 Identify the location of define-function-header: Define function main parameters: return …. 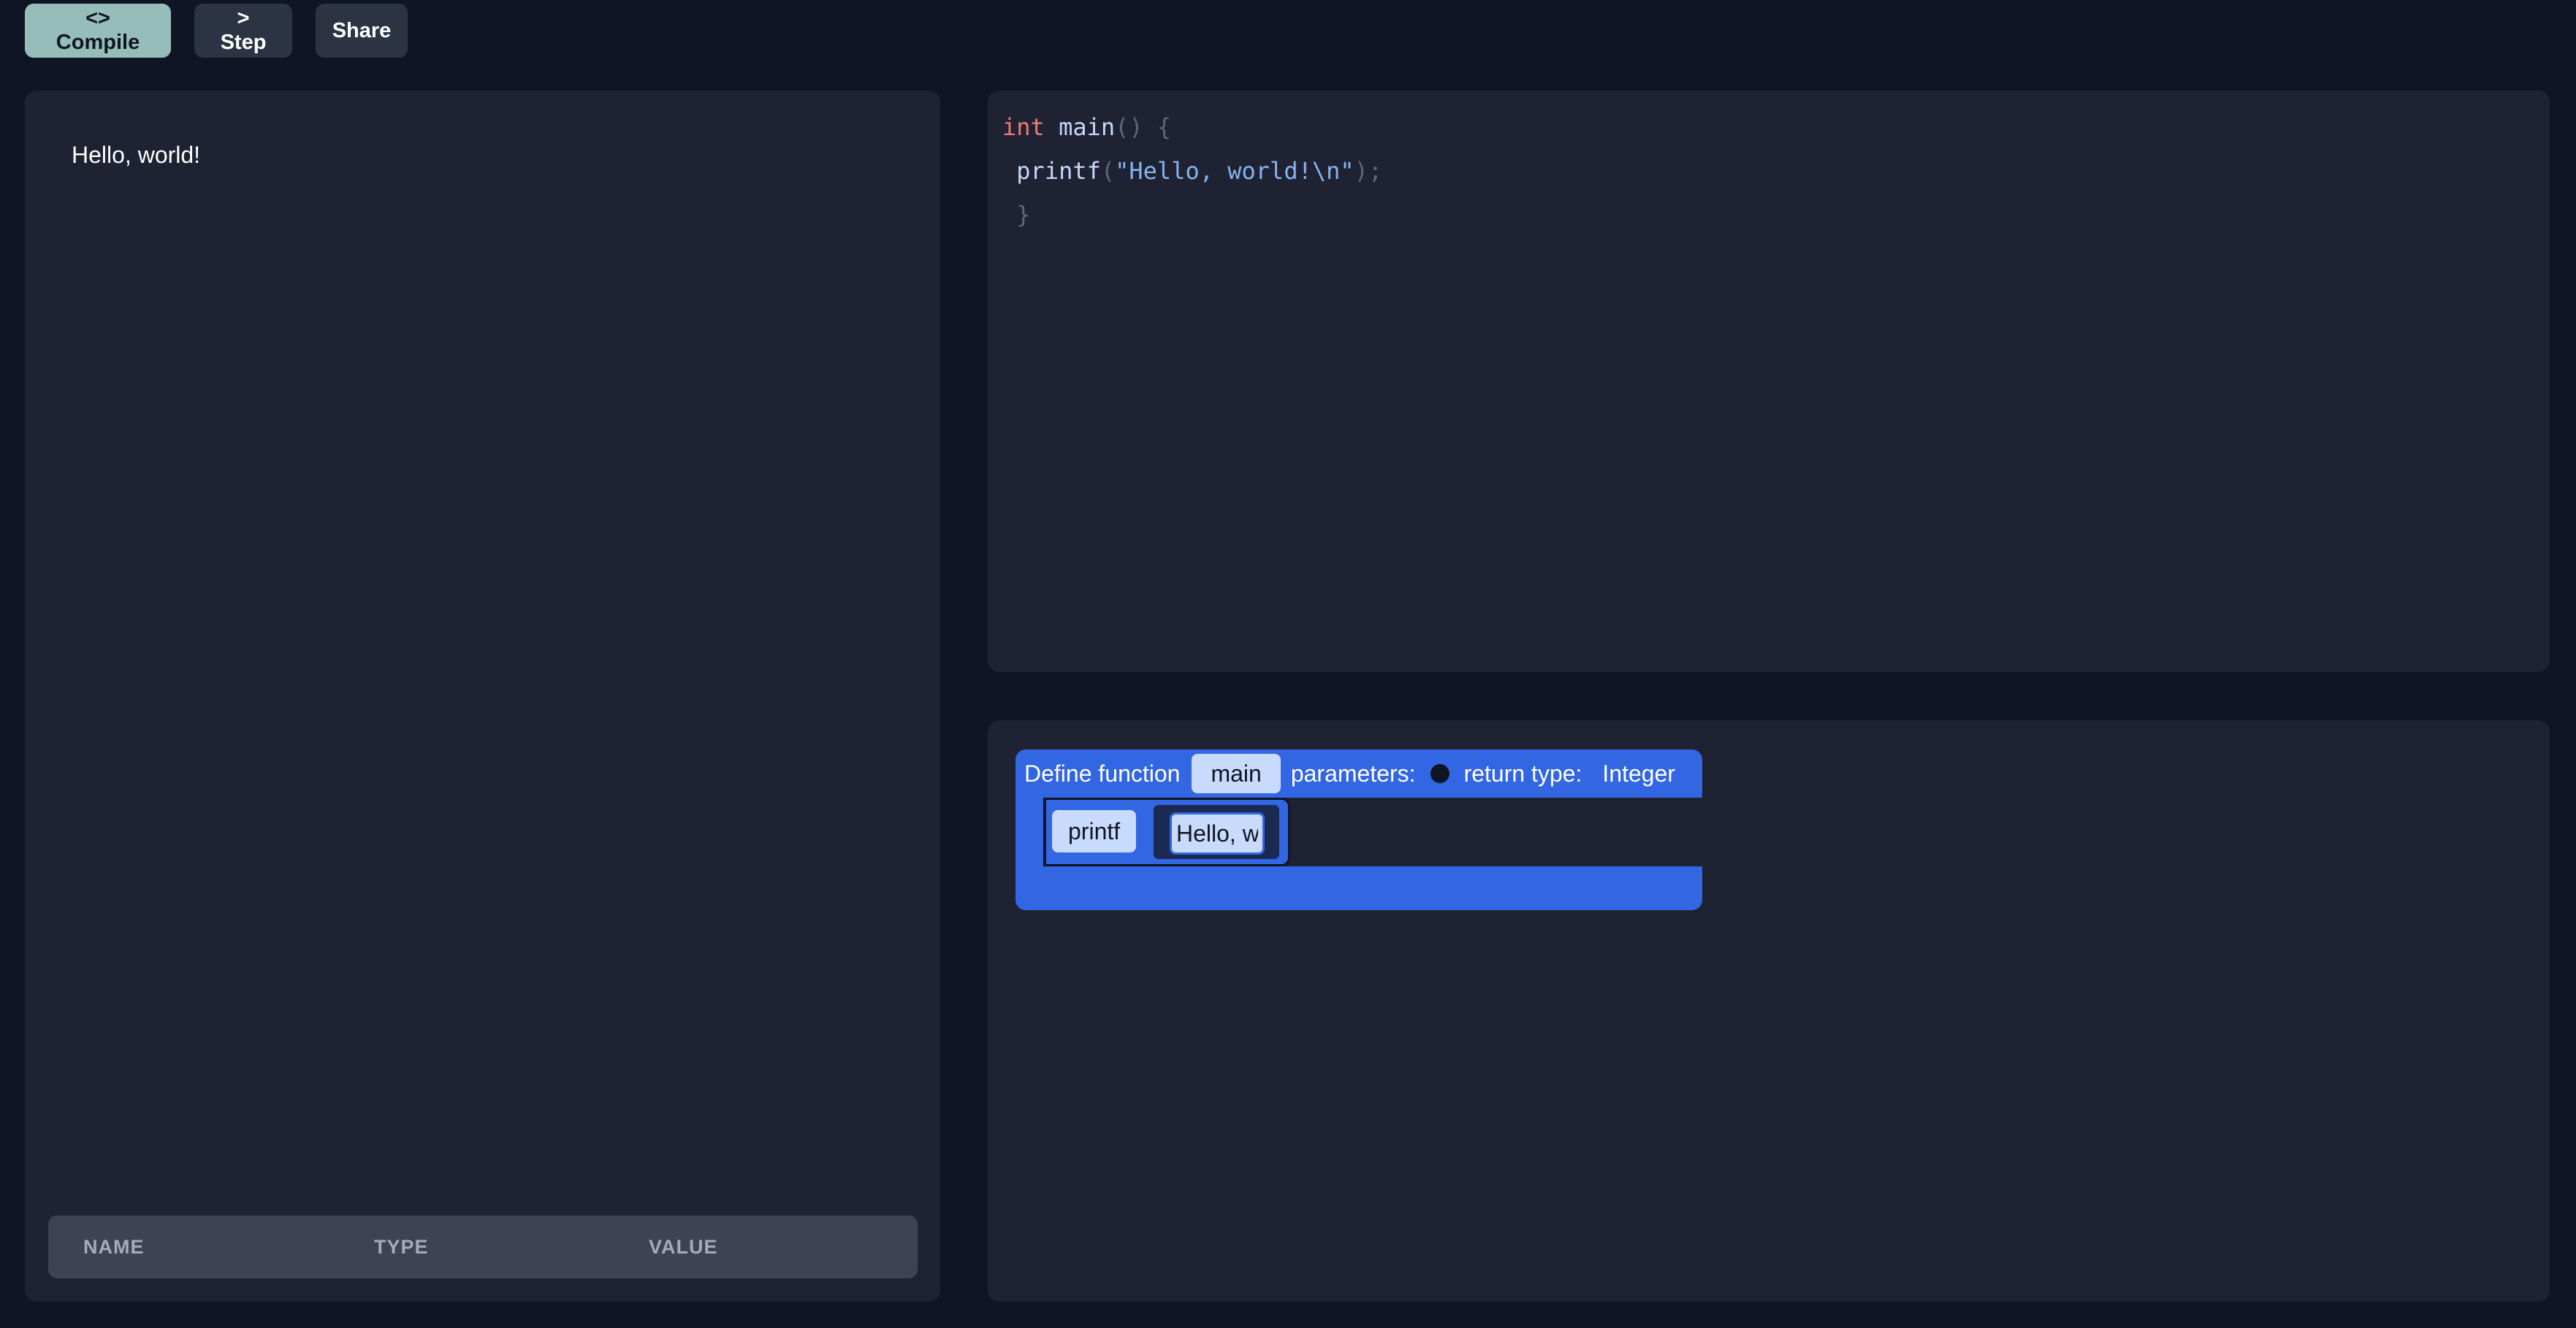
(1358, 774).